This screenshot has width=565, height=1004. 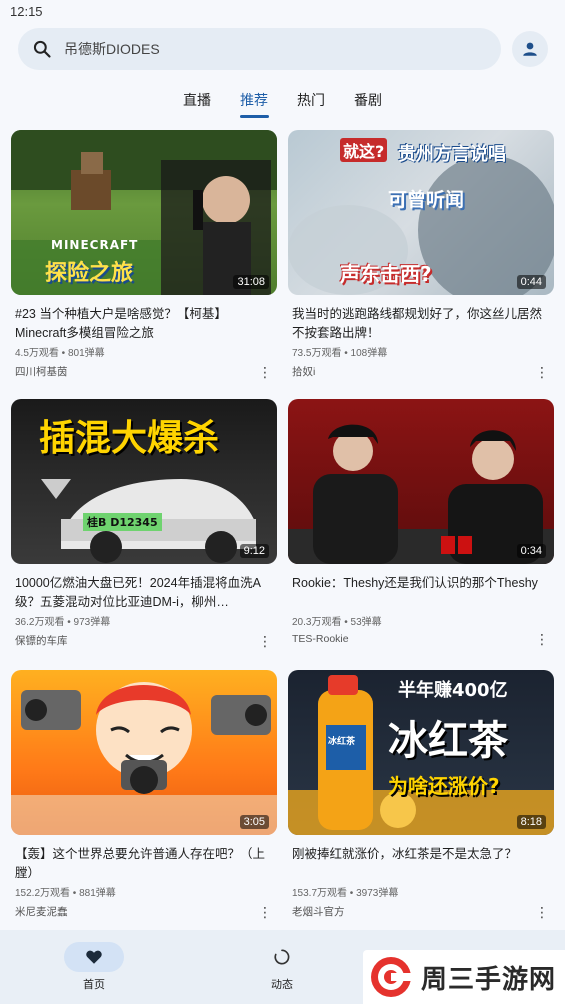 I want to click on tab-bangumi: 番剧, so click(x=368, y=103).